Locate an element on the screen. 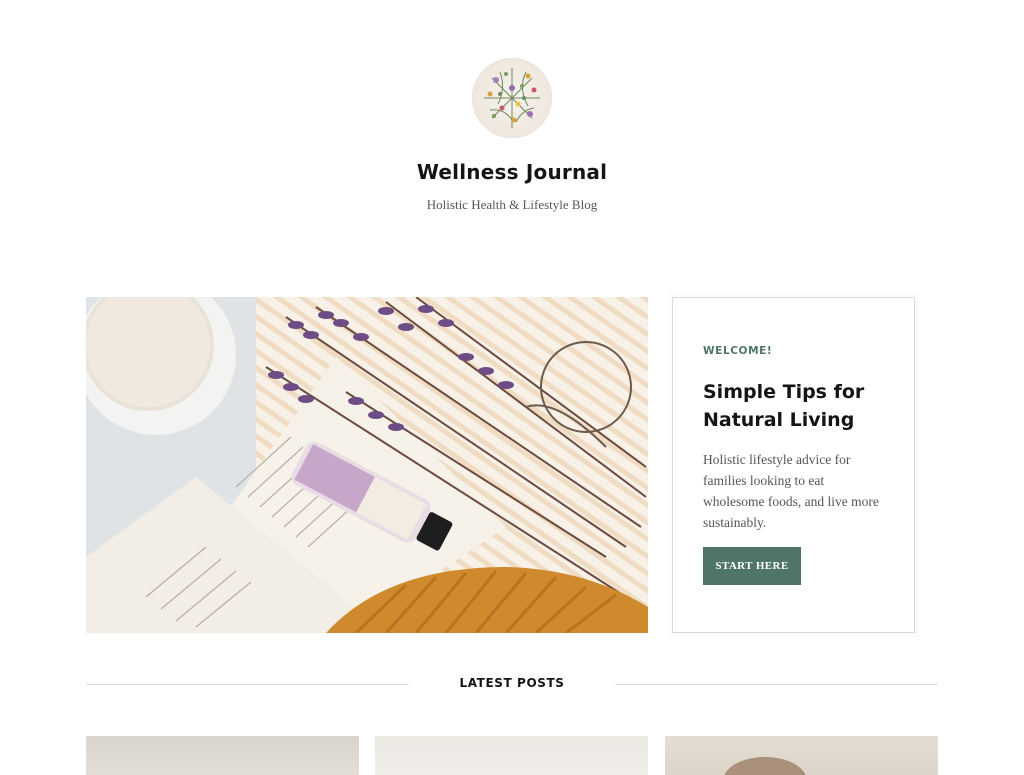 Image resolution: width=1024 pixels, height=775 pixels. latest-posts-heading: LATEST POSTS is located at coordinates (512, 683).